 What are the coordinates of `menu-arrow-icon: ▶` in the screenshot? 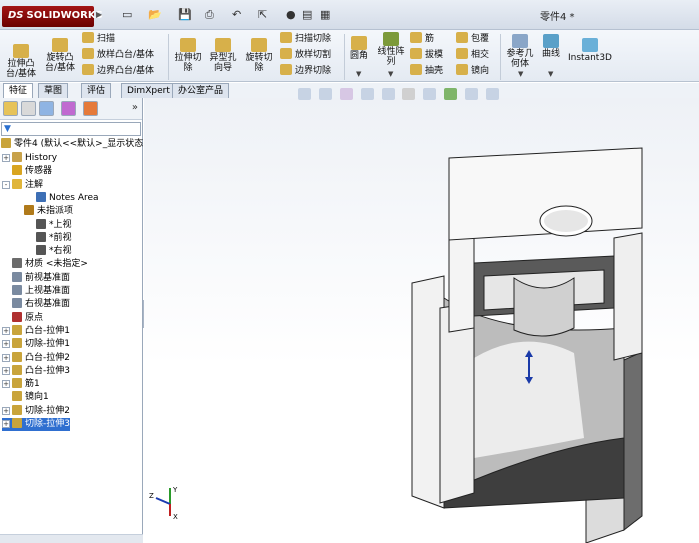 It's located at (99, 14).